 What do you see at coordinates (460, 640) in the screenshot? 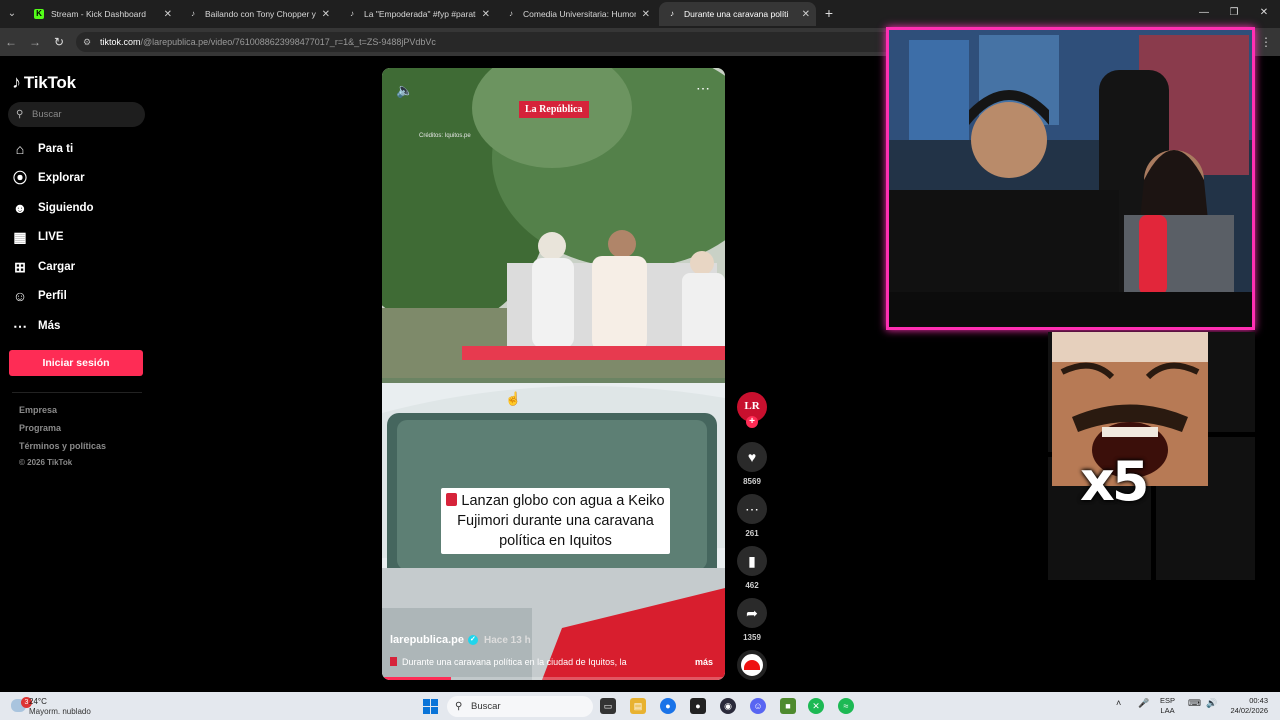
I see `video-author: larepublica.pe ✓ Hace 13 h` at bounding box center [460, 640].